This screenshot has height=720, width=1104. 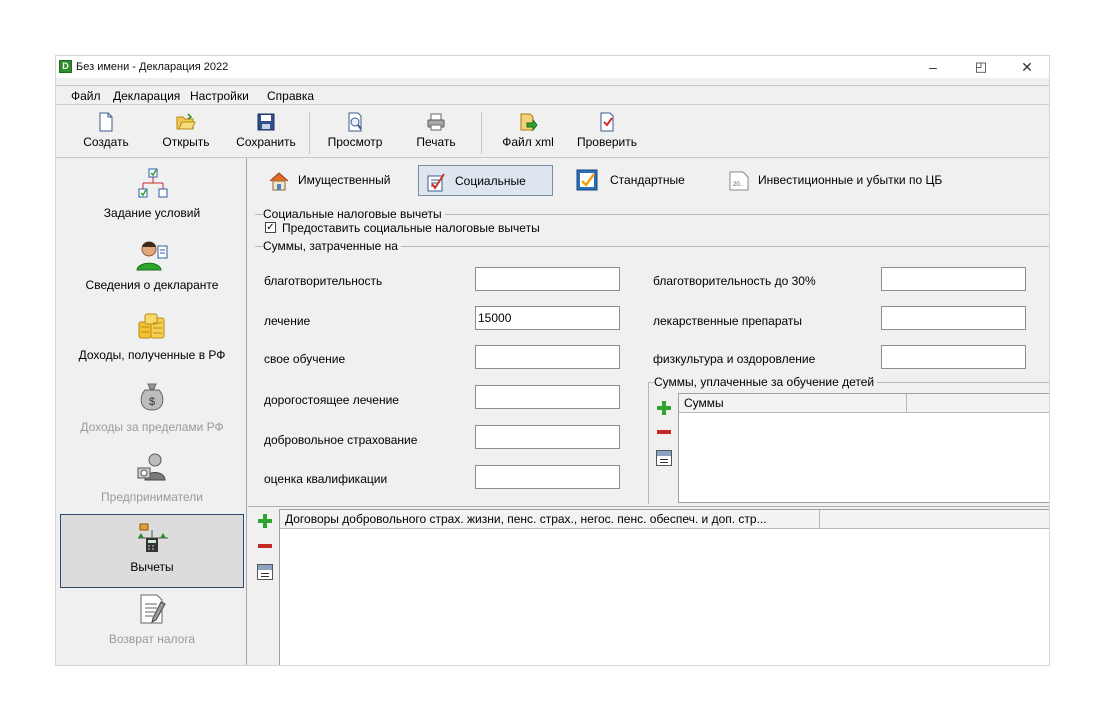 I want to click on field-label: лечение, so click(x=287, y=321).